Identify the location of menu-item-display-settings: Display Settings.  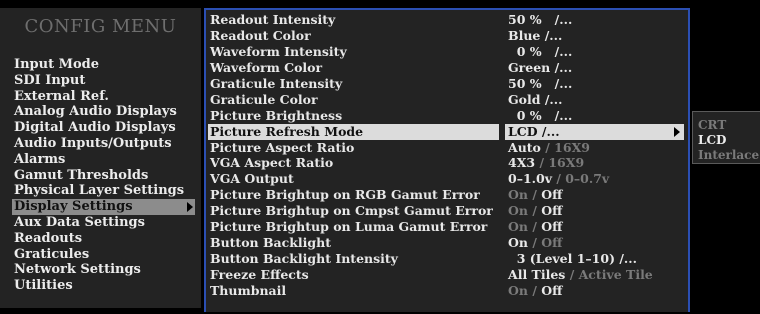
(103, 207).